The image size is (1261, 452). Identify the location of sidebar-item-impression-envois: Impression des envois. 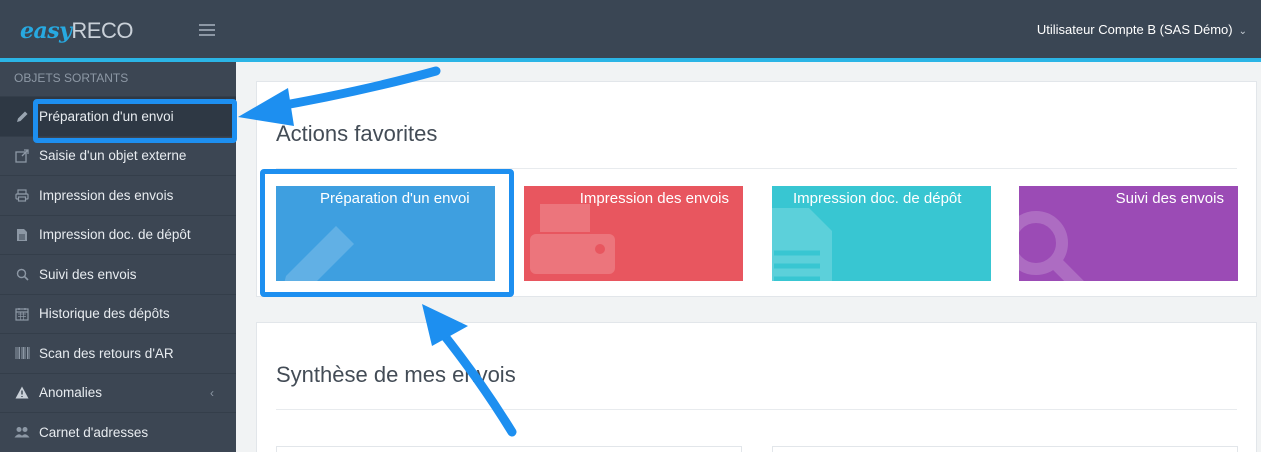
(118, 195).